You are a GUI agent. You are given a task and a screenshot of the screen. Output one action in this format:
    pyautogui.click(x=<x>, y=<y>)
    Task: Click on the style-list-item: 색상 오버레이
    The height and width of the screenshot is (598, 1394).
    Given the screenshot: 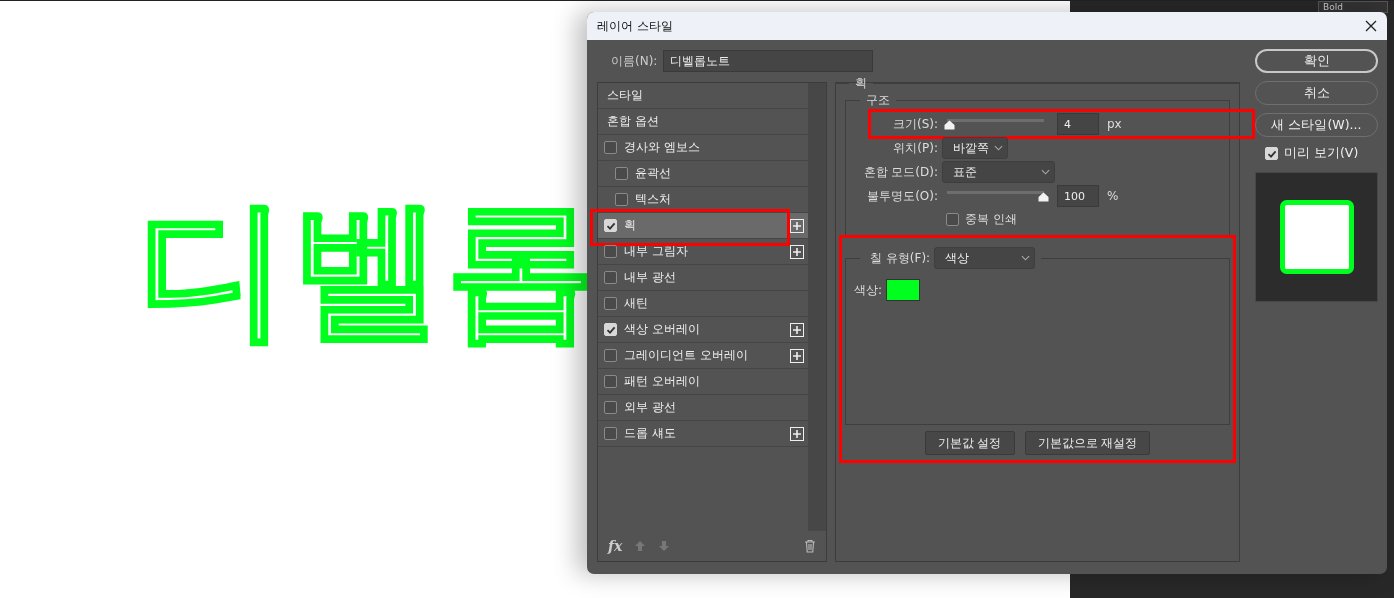 What is the action you would take?
    pyautogui.click(x=703, y=330)
    